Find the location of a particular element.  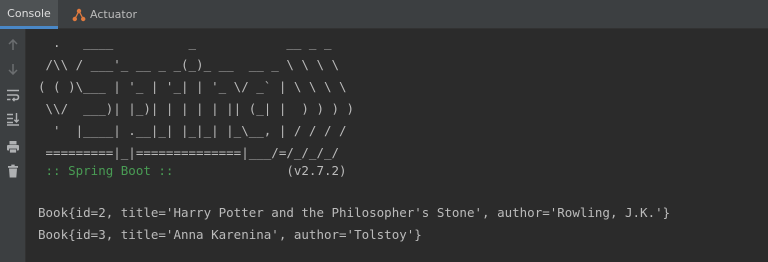

scroll-to-end-icon is located at coordinates (13, 119).